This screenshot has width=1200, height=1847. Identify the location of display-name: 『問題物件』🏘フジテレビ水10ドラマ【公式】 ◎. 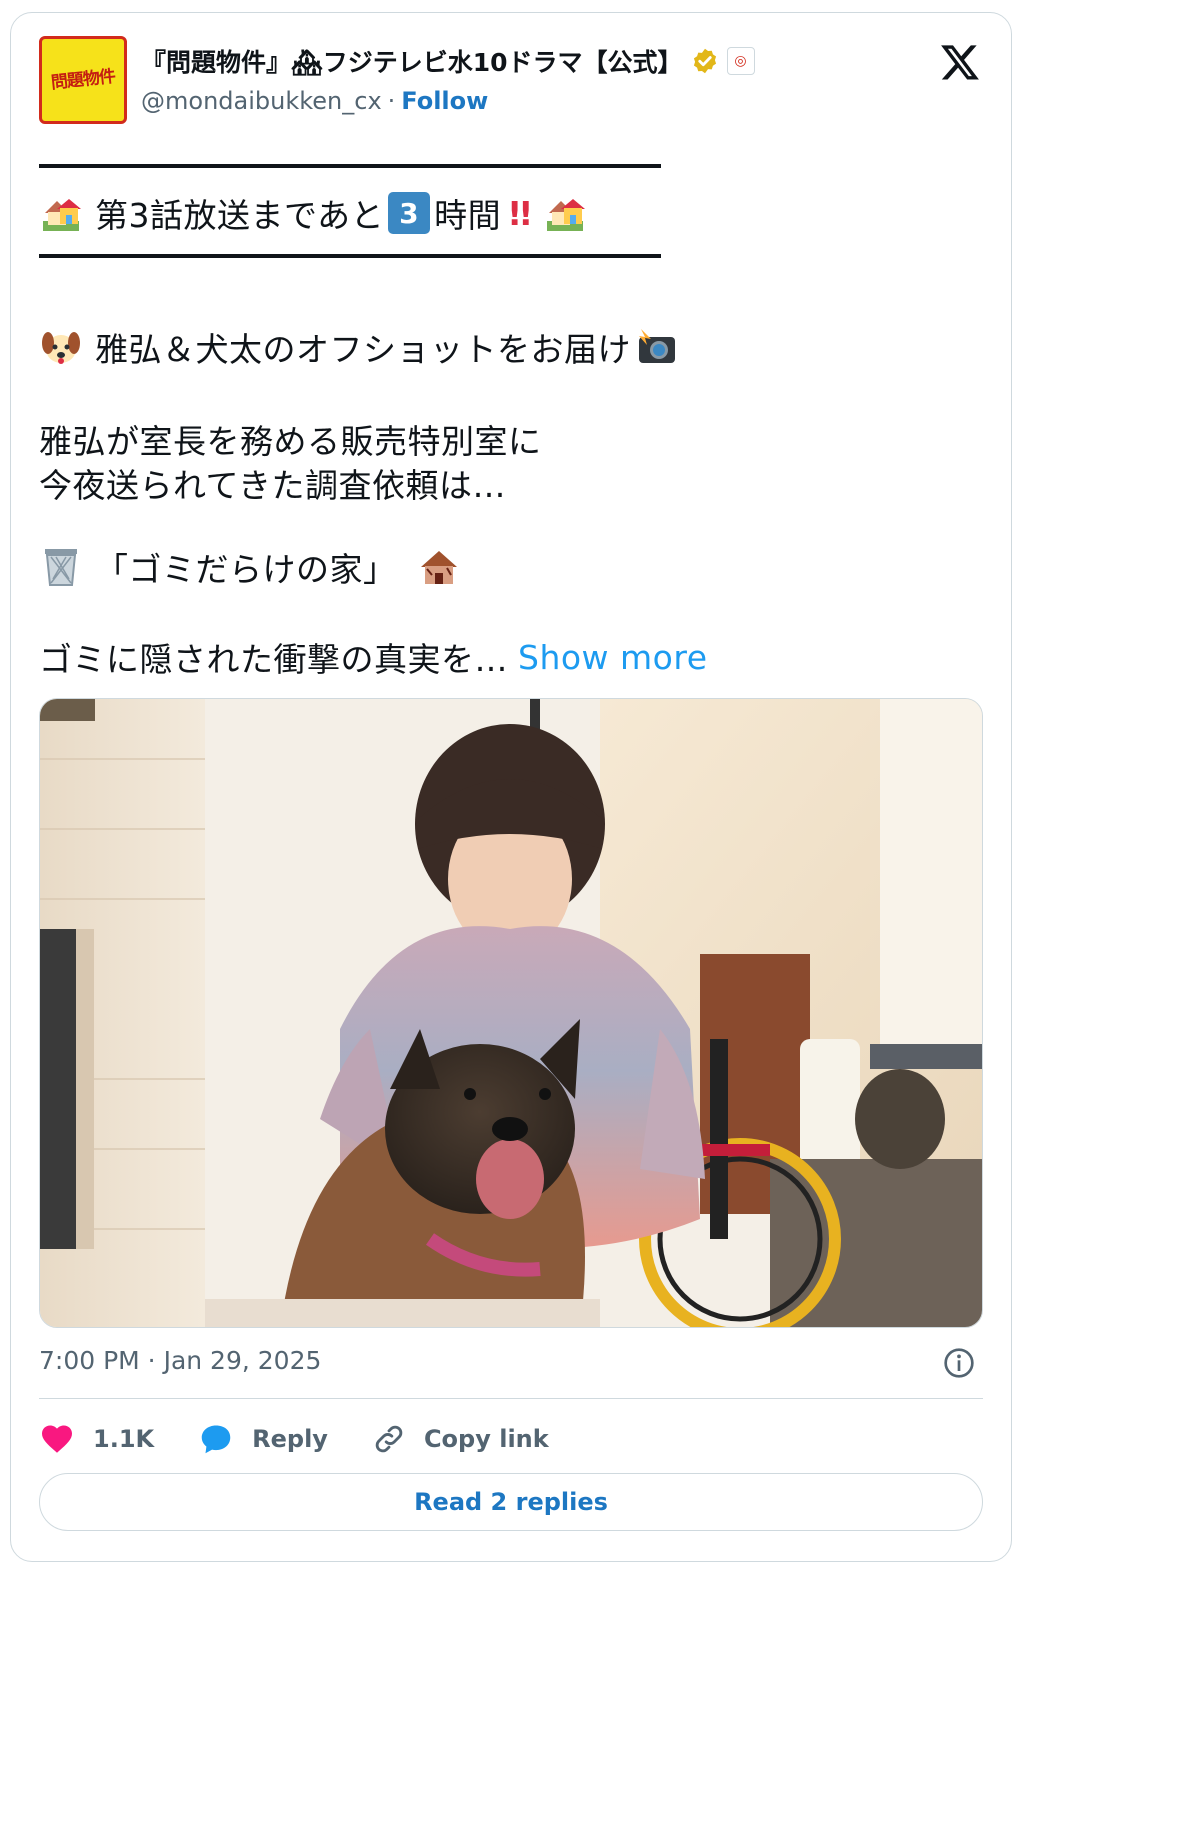
(448, 61).